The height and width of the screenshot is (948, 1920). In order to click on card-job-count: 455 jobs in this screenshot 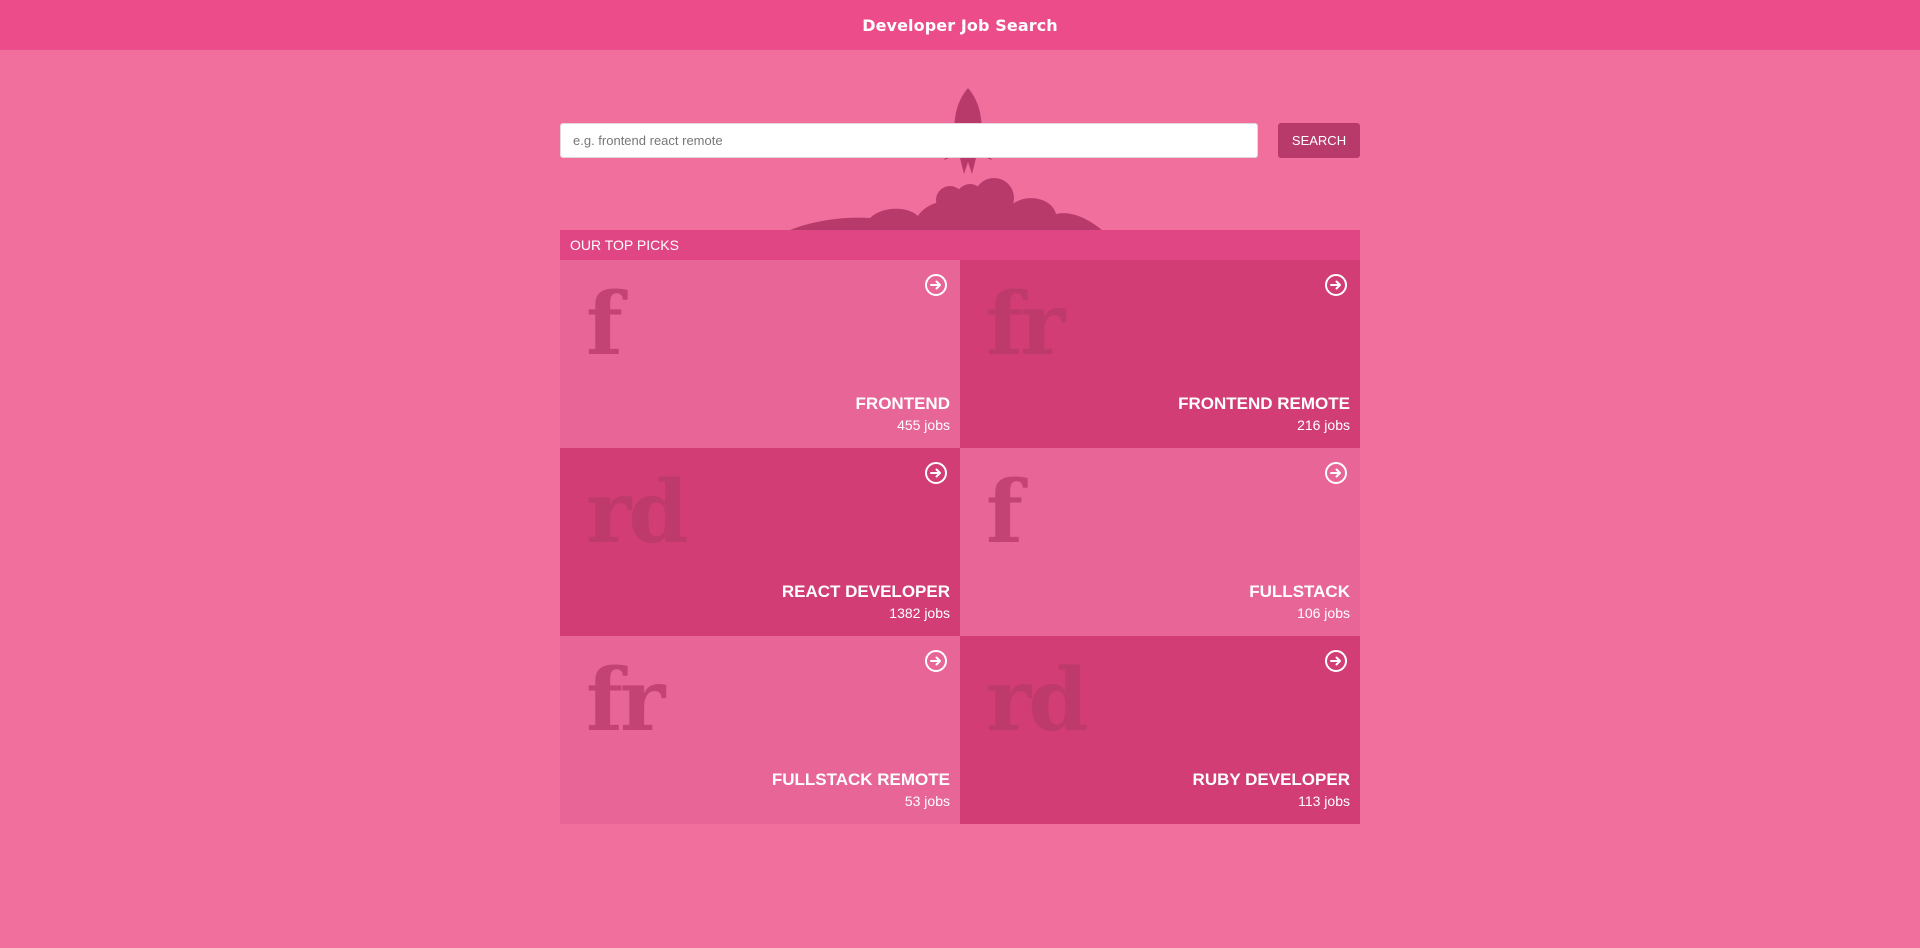, I will do `click(923, 425)`.